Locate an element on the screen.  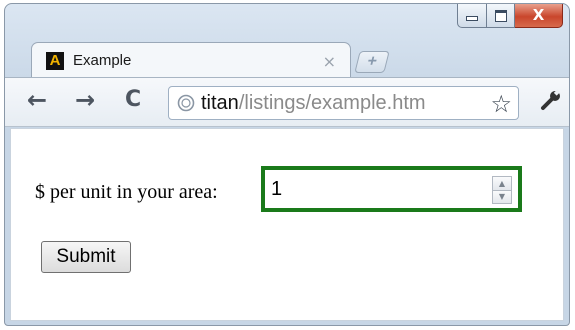
forward-arrow-icon: → is located at coordinates (85, 100).